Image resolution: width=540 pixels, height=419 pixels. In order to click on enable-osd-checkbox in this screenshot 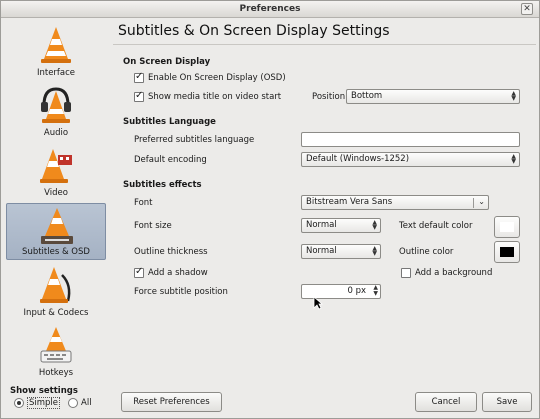, I will do `click(139, 77)`.